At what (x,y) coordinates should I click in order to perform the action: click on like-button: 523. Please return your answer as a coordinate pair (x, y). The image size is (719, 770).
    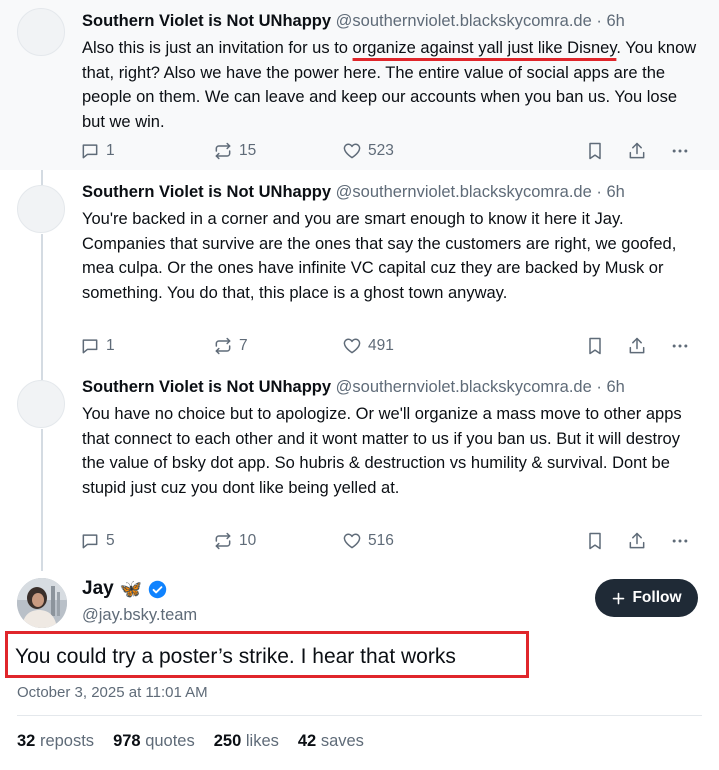
    Looking at the image, I should click on (368, 151).